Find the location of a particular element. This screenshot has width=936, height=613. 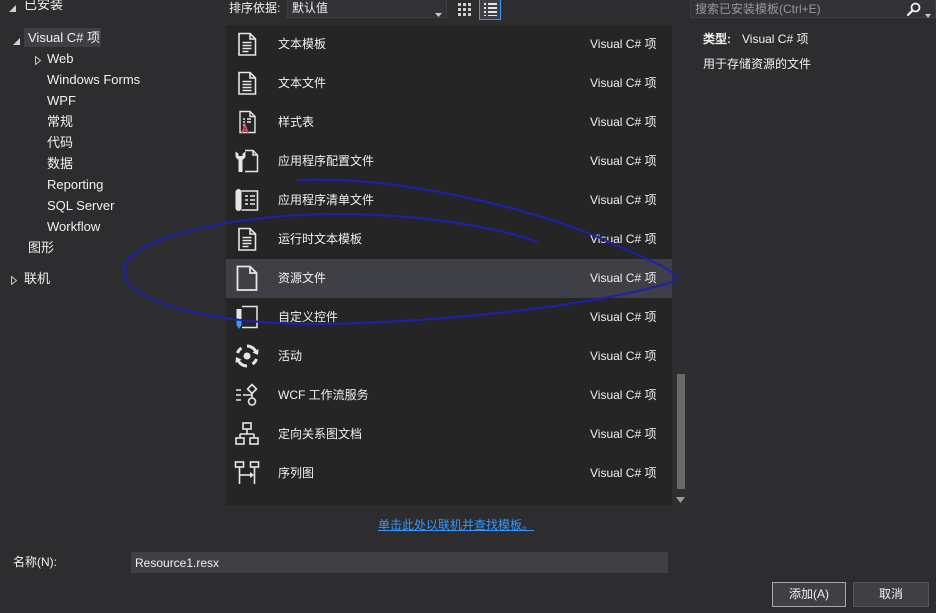

template-row: 运行时文本模板 Visual C# 项 is located at coordinates (449, 239).